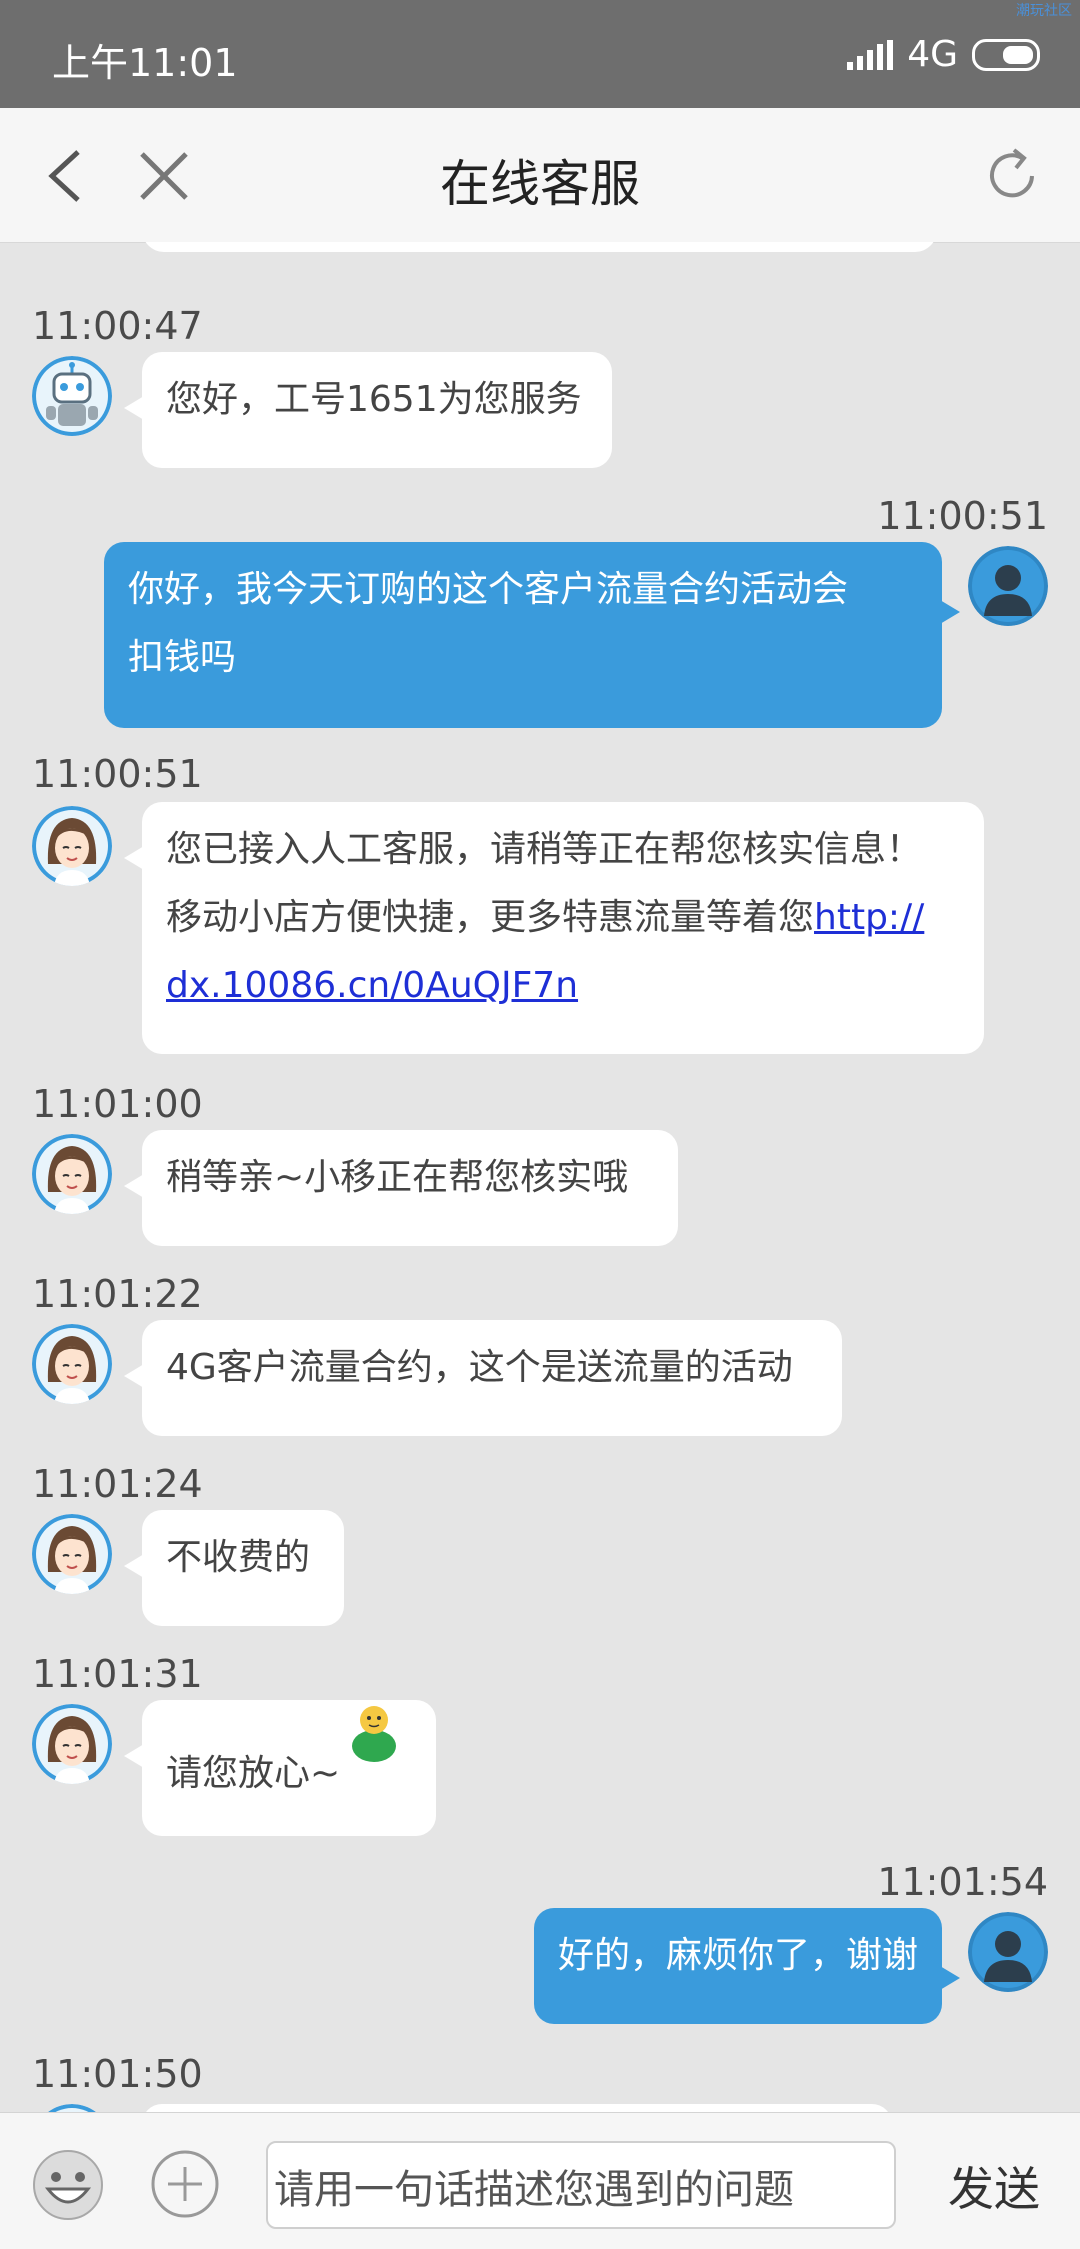  What do you see at coordinates (932, 54) in the screenshot?
I see `network-label: 4G` at bounding box center [932, 54].